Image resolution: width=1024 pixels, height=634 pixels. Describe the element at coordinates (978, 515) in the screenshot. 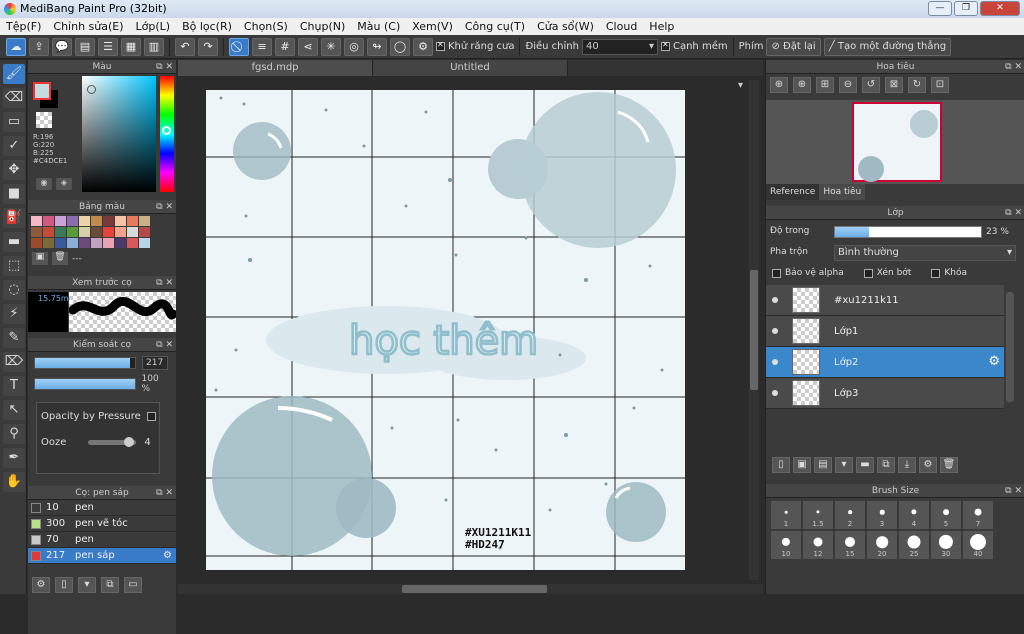

I see `brush-size-cell: 7` at that location.